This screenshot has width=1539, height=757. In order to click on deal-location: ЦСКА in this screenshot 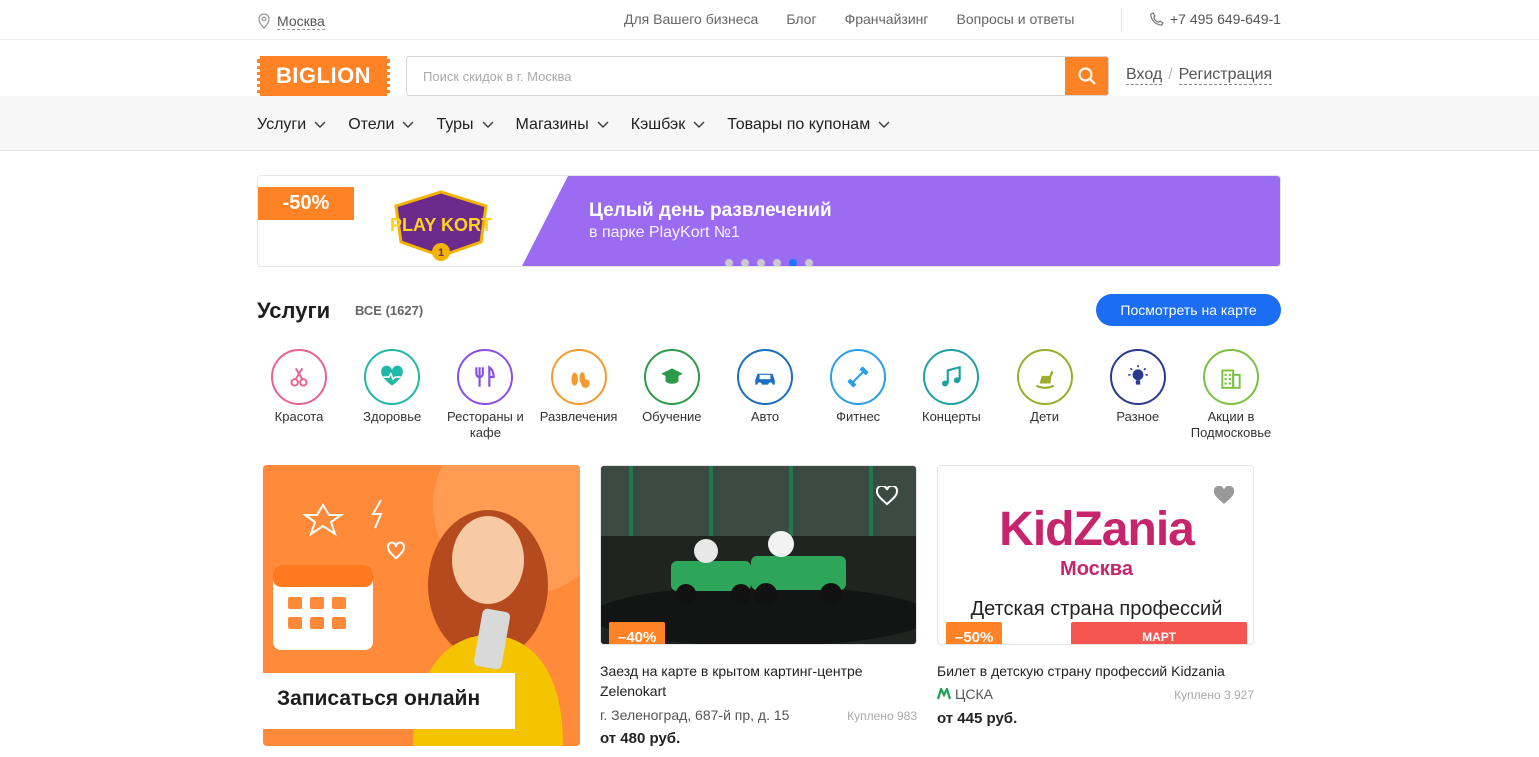, I will do `click(965, 694)`.